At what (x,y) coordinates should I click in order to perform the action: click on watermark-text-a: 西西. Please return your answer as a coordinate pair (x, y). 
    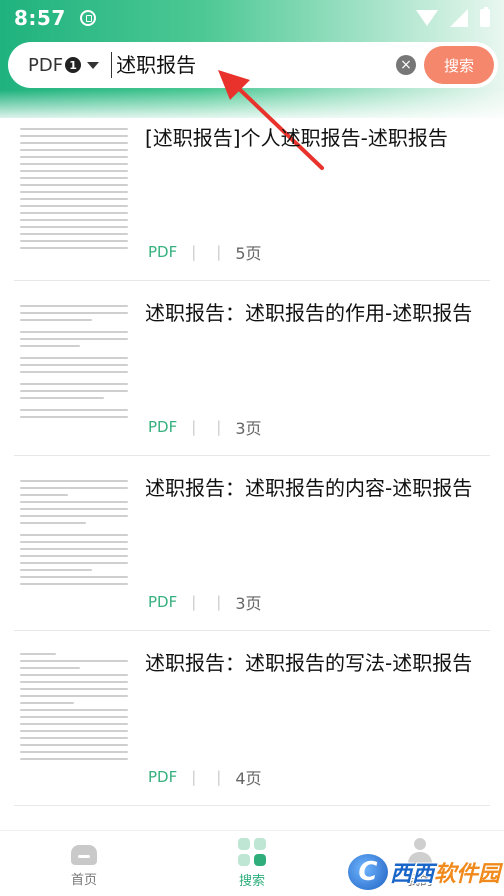
    Looking at the image, I should click on (411, 874).